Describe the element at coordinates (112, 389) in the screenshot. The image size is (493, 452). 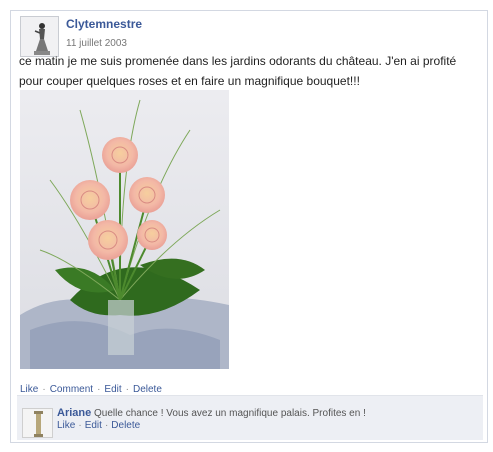
I see `edit-link: Edit` at that location.